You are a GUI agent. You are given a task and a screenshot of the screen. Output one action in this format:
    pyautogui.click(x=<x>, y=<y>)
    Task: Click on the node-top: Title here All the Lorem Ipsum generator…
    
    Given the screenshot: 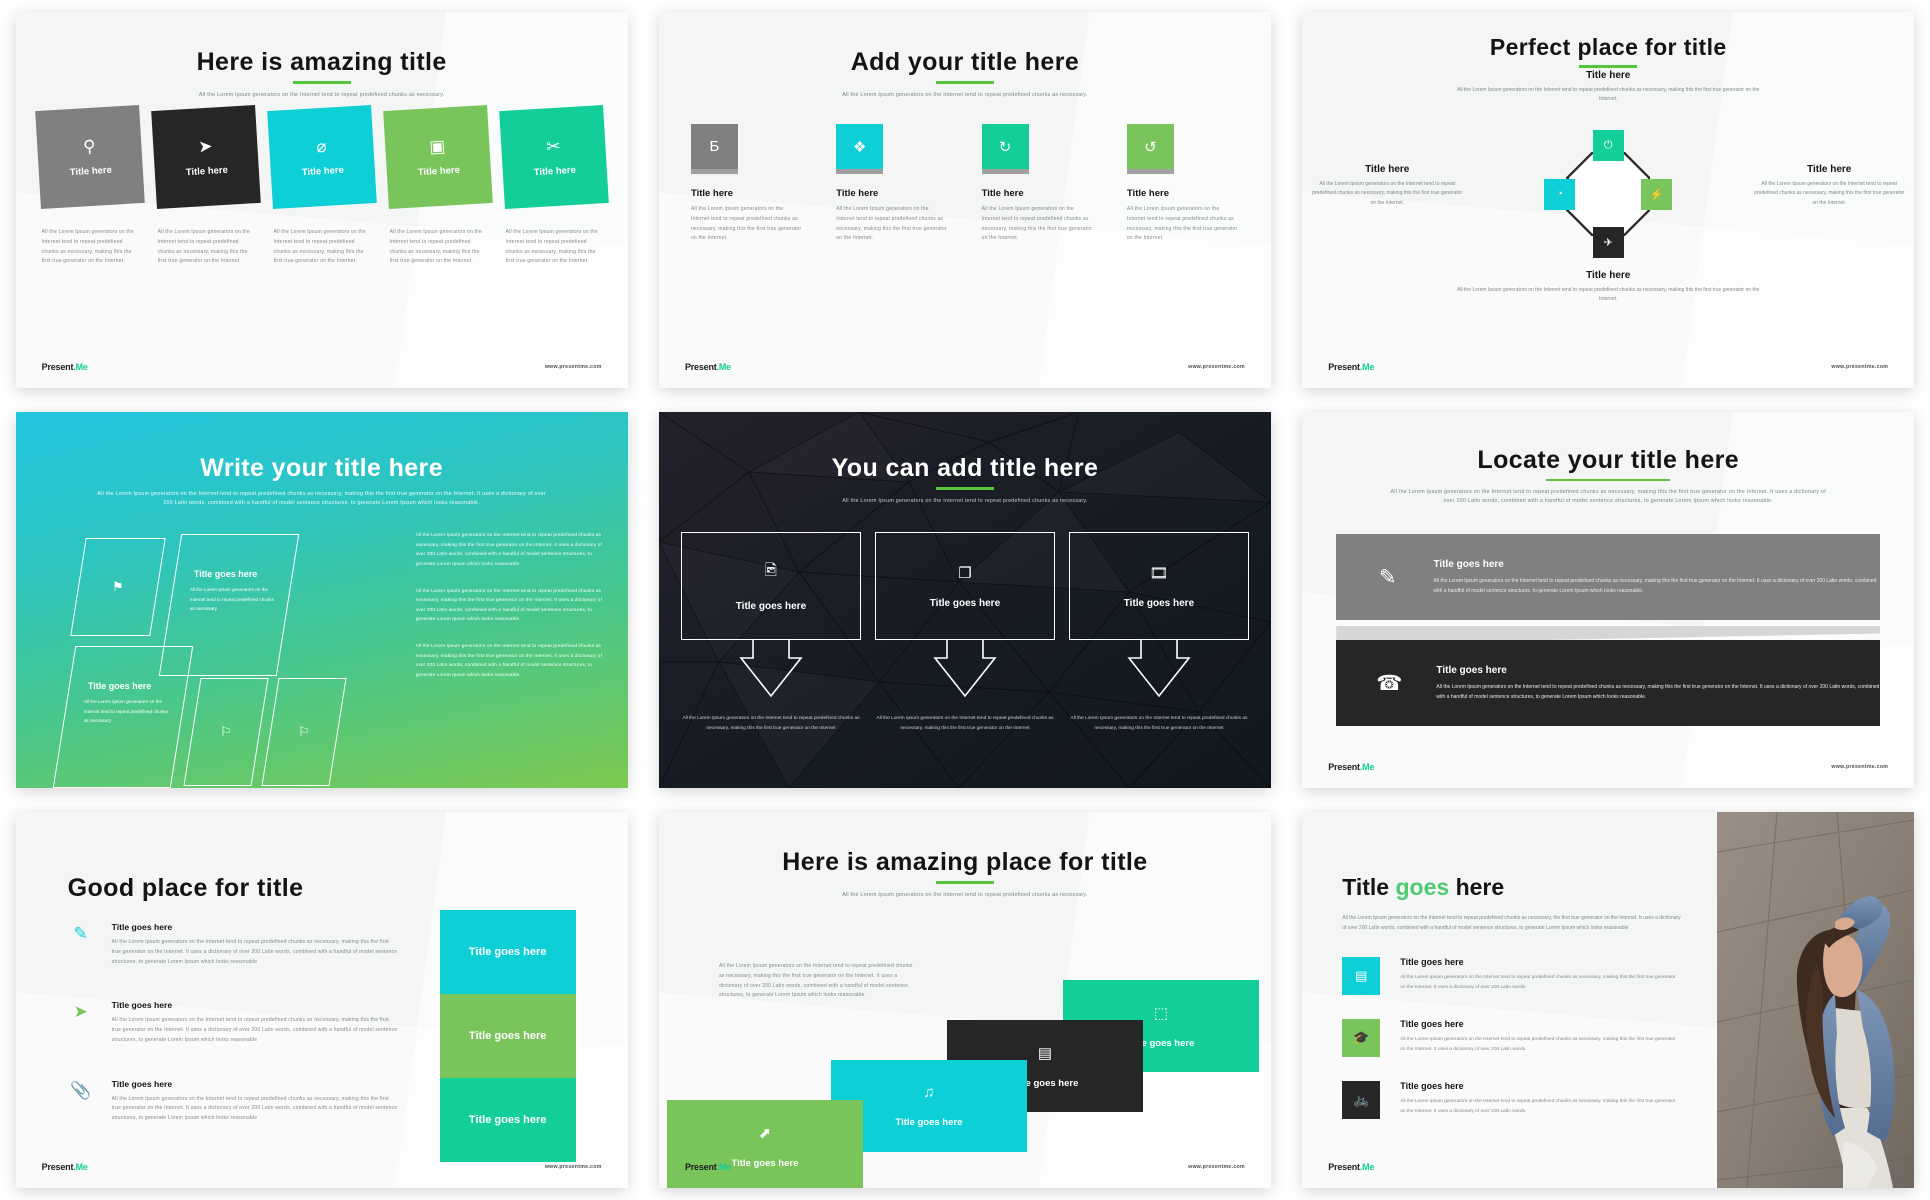 What is the action you would take?
    pyautogui.click(x=1608, y=87)
    